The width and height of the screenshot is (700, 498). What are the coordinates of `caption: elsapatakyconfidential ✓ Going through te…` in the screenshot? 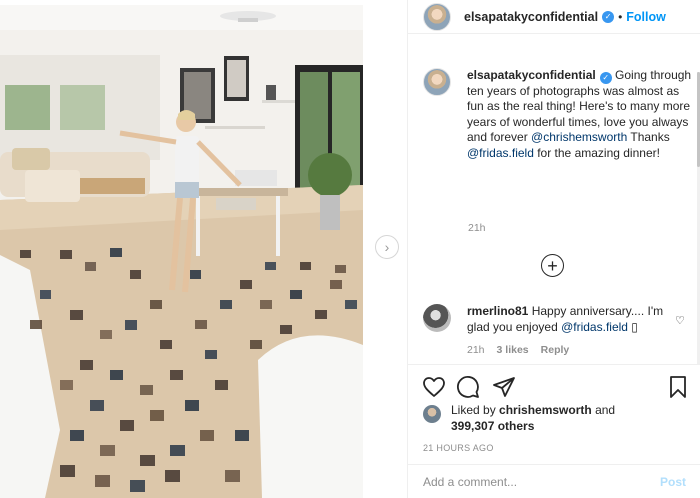 It's located at (558, 114).